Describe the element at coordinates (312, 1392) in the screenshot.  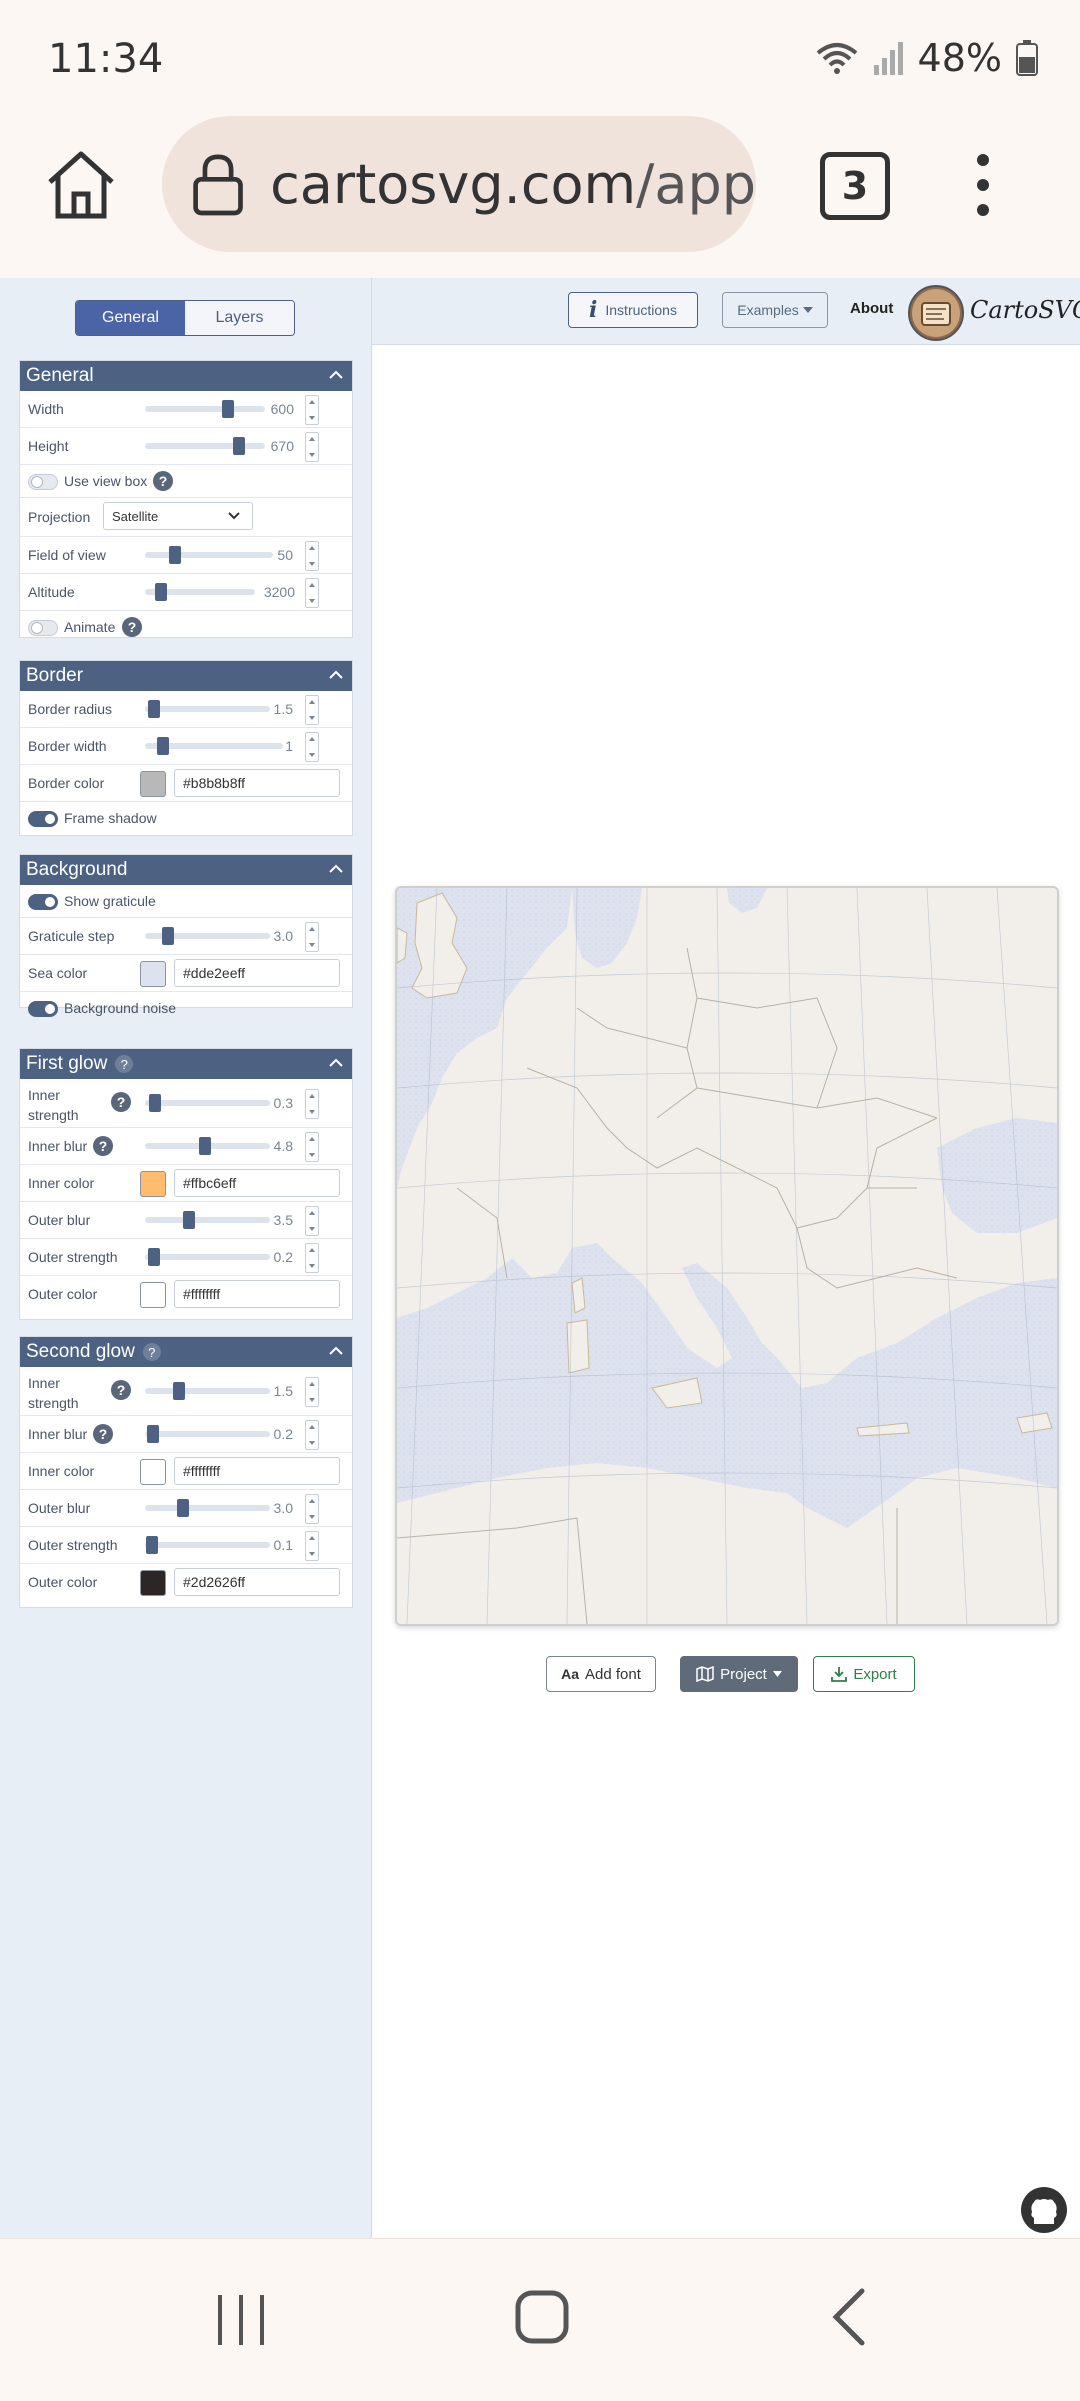
I see `sg-inner-strength-spinner` at that location.